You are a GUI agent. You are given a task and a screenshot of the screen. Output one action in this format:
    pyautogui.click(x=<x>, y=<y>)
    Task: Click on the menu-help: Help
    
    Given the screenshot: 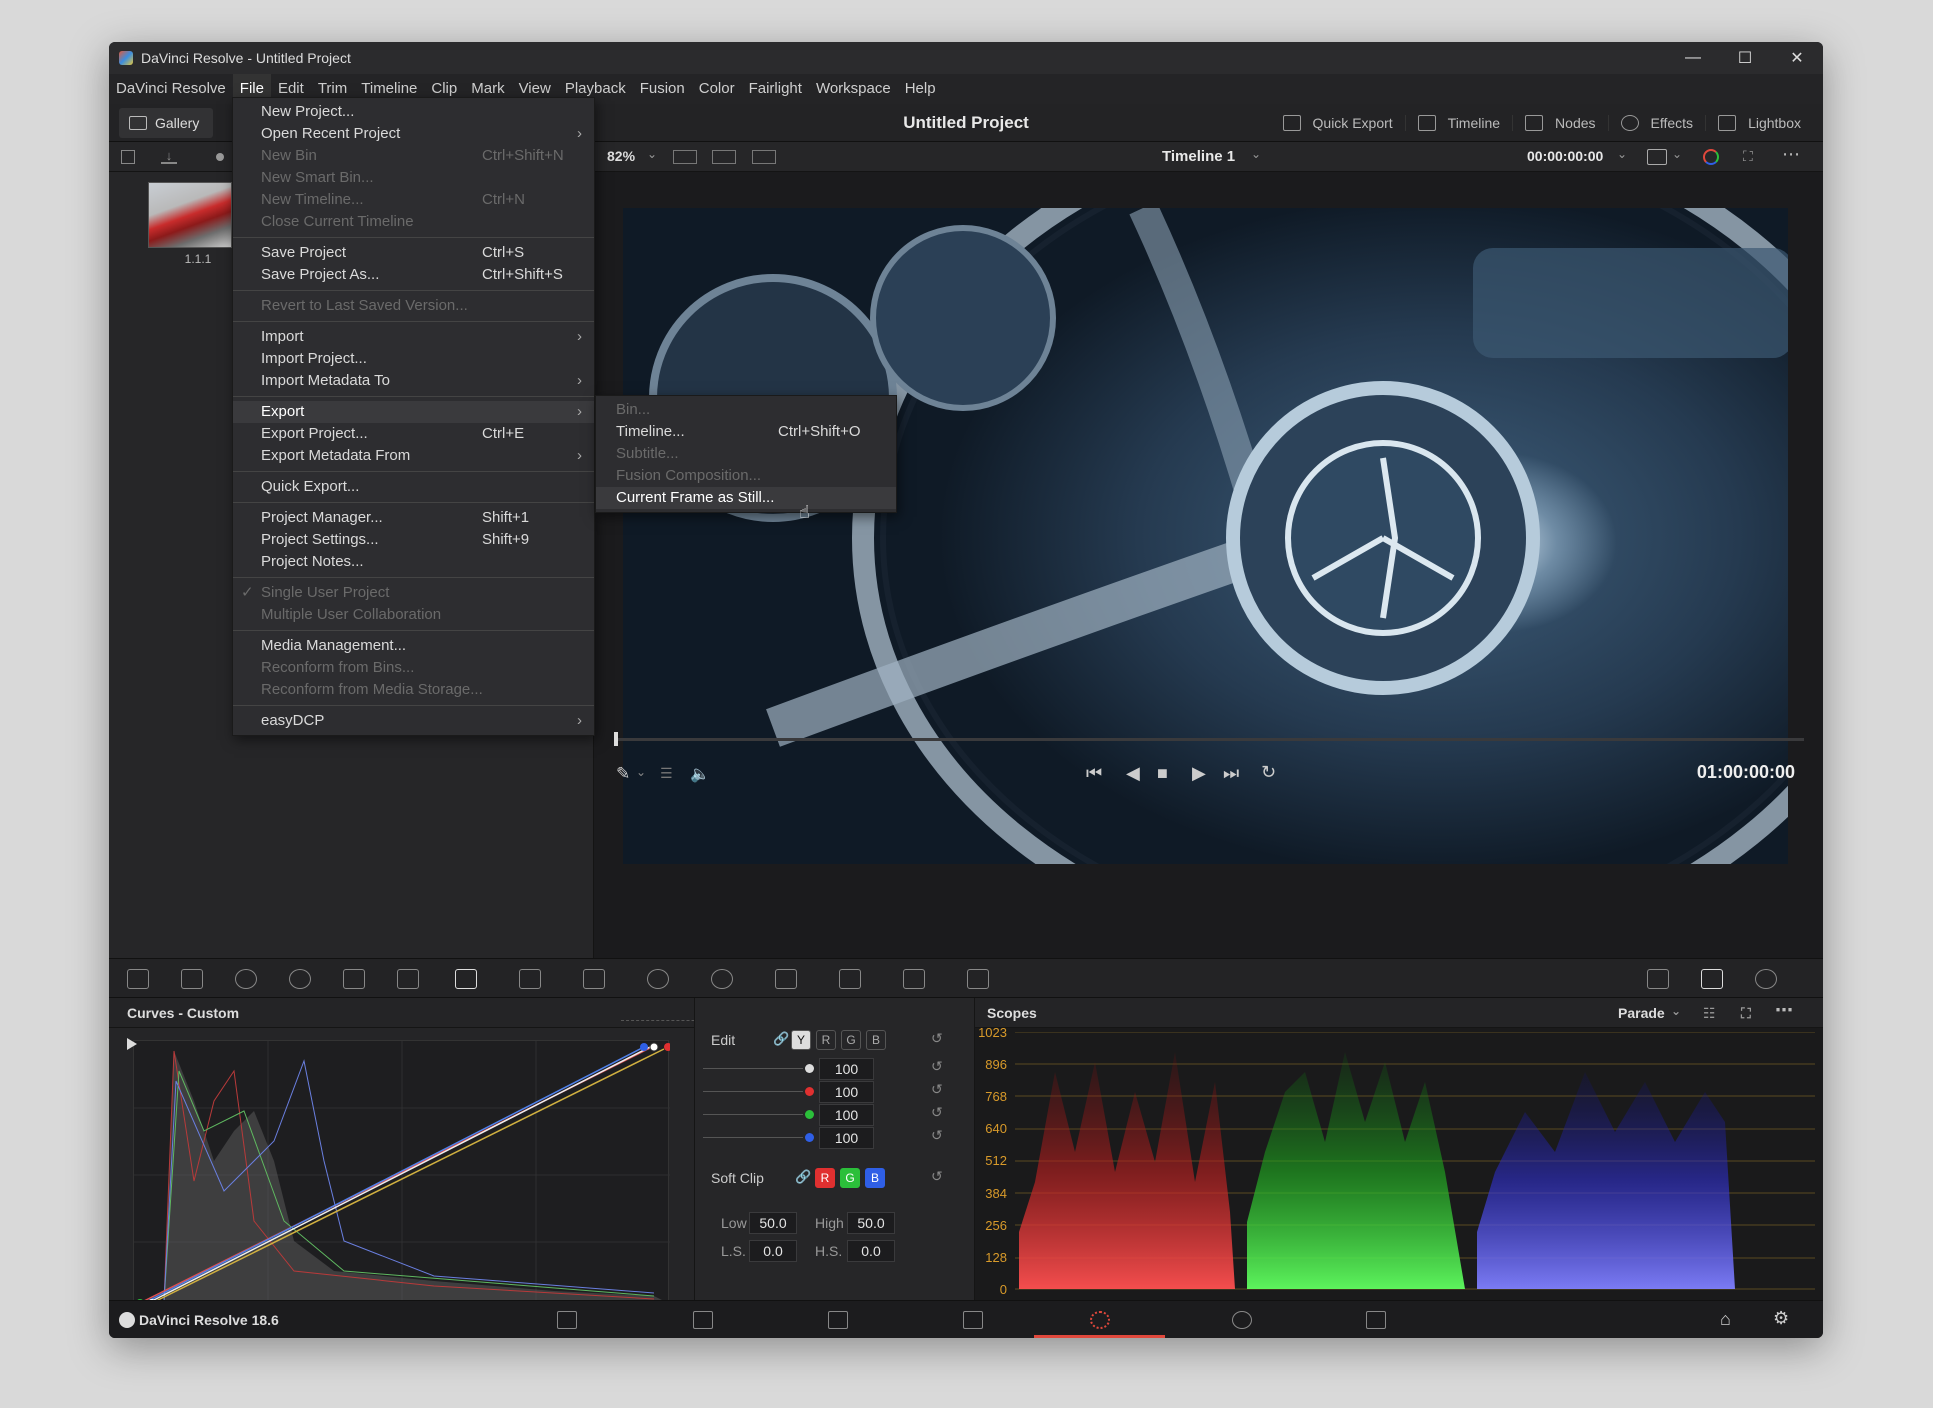 What is the action you would take?
    pyautogui.click(x=920, y=89)
    